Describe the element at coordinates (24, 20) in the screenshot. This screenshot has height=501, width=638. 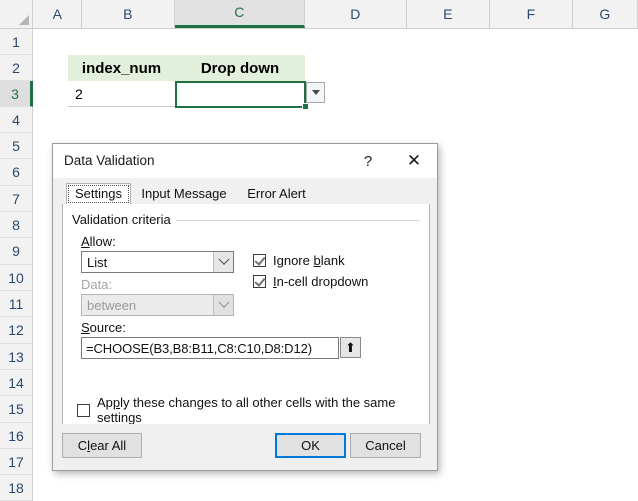
I see `select-all-corner-icon` at that location.